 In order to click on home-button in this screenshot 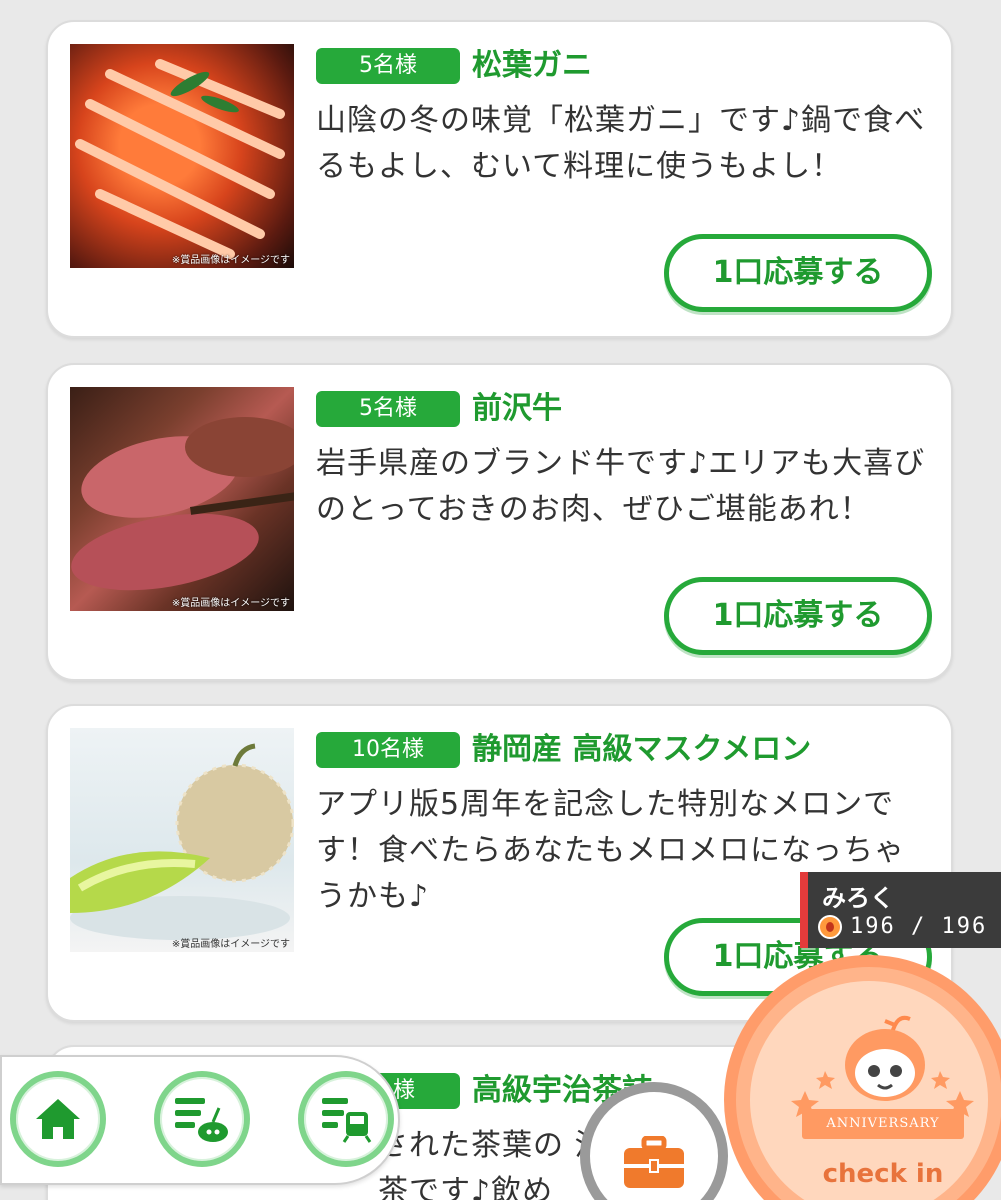, I will do `click(58, 1119)`.